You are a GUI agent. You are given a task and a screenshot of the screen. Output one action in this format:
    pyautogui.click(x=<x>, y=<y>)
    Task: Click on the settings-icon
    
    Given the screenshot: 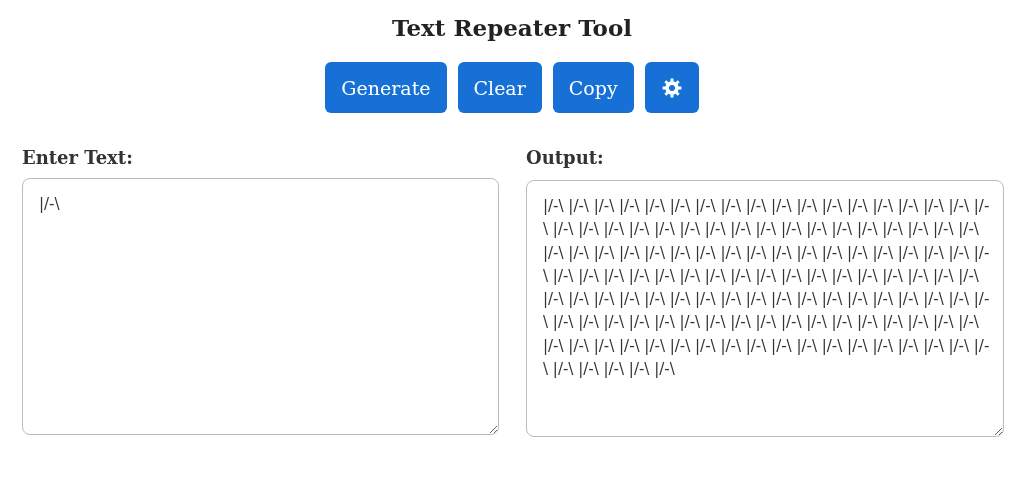 What is the action you would take?
    pyautogui.click(x=671, y=87)
    